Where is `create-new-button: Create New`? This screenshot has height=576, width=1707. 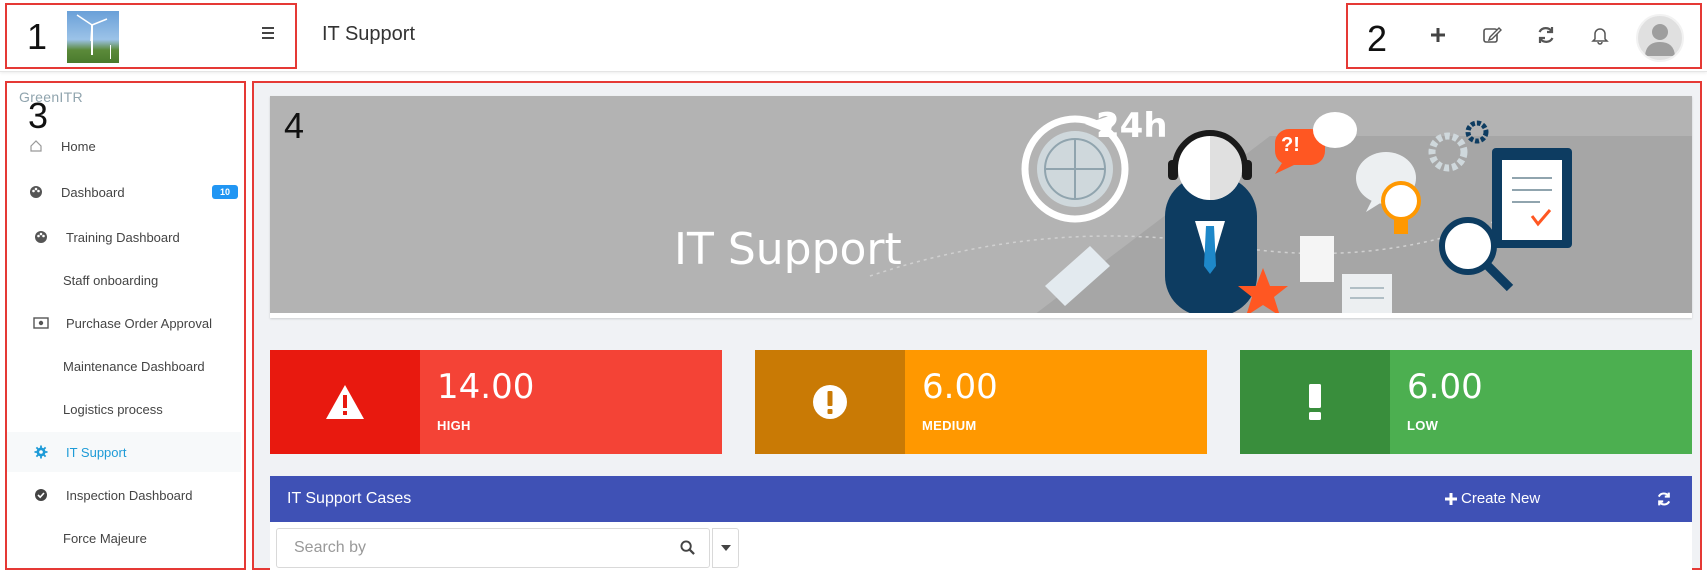
create-new-button: Create New is located at coordinates (1492, 498).